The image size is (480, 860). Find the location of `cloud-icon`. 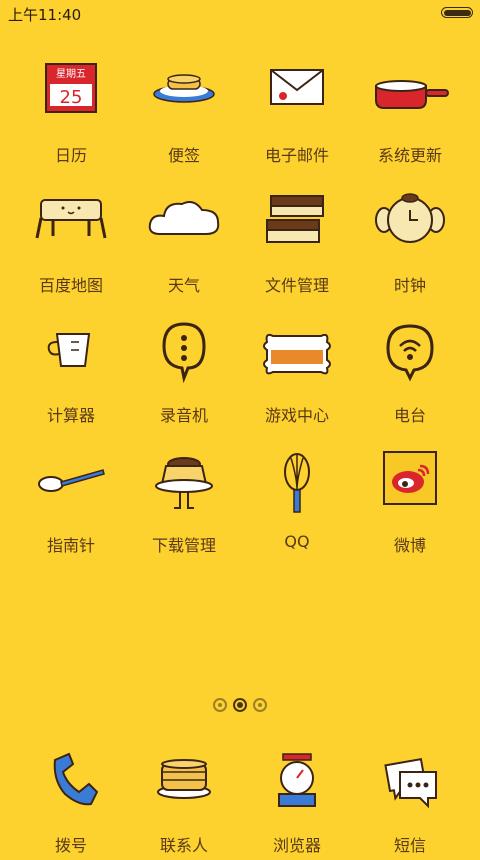

cloud-icon is located at coordinates (184, 218).